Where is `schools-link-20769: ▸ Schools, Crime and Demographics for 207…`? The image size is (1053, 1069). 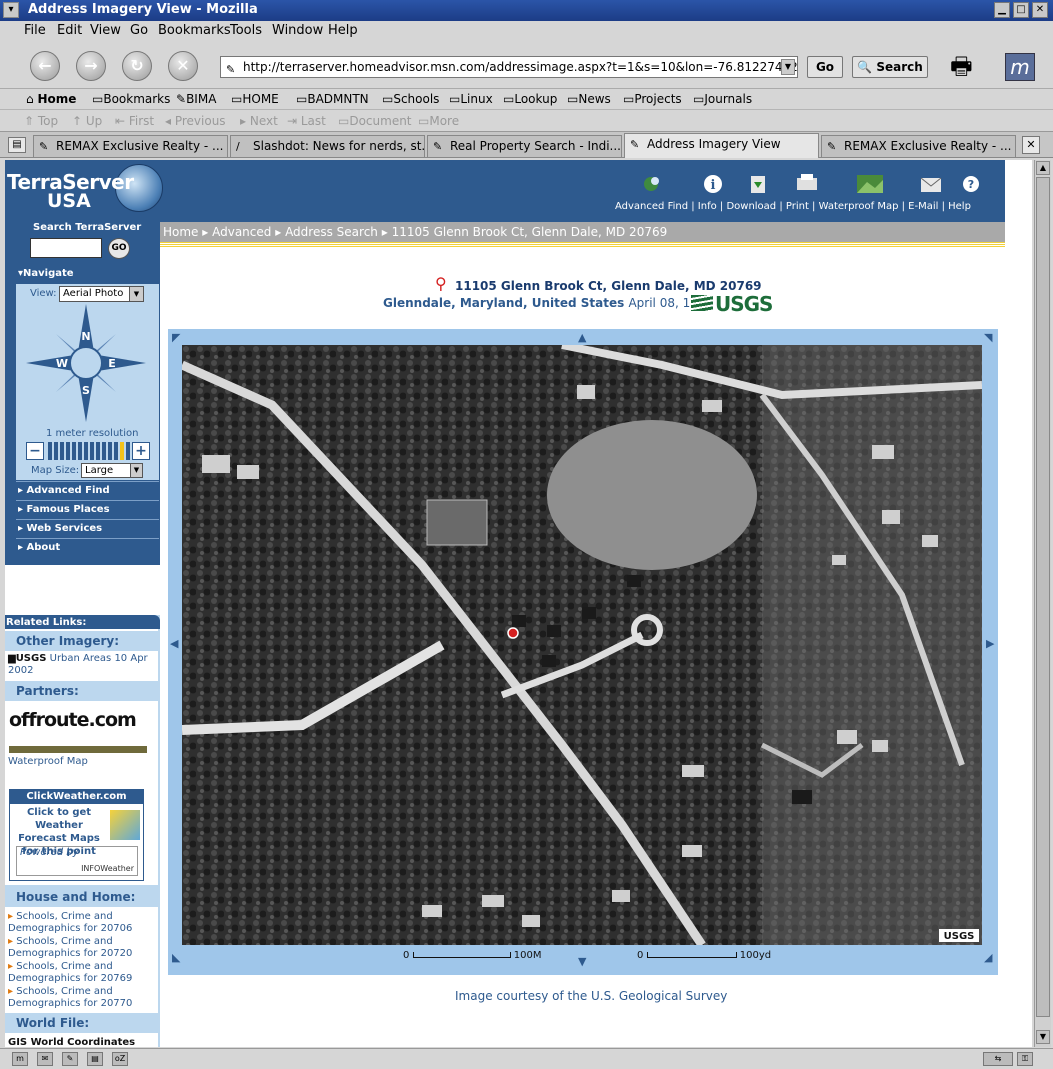 schools-link-20769: ▸ Schools, Crime and Demographics for 207… is located at coordinates (83, 973).